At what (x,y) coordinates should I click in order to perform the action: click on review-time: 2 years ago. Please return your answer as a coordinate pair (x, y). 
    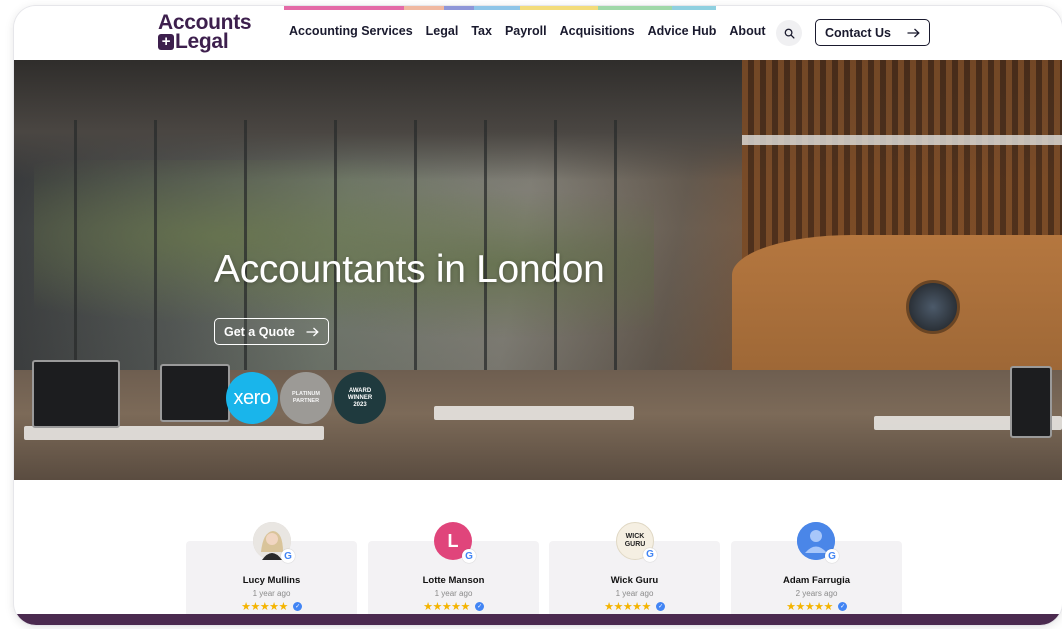
    Looking at the image, I should click on (816, 593).